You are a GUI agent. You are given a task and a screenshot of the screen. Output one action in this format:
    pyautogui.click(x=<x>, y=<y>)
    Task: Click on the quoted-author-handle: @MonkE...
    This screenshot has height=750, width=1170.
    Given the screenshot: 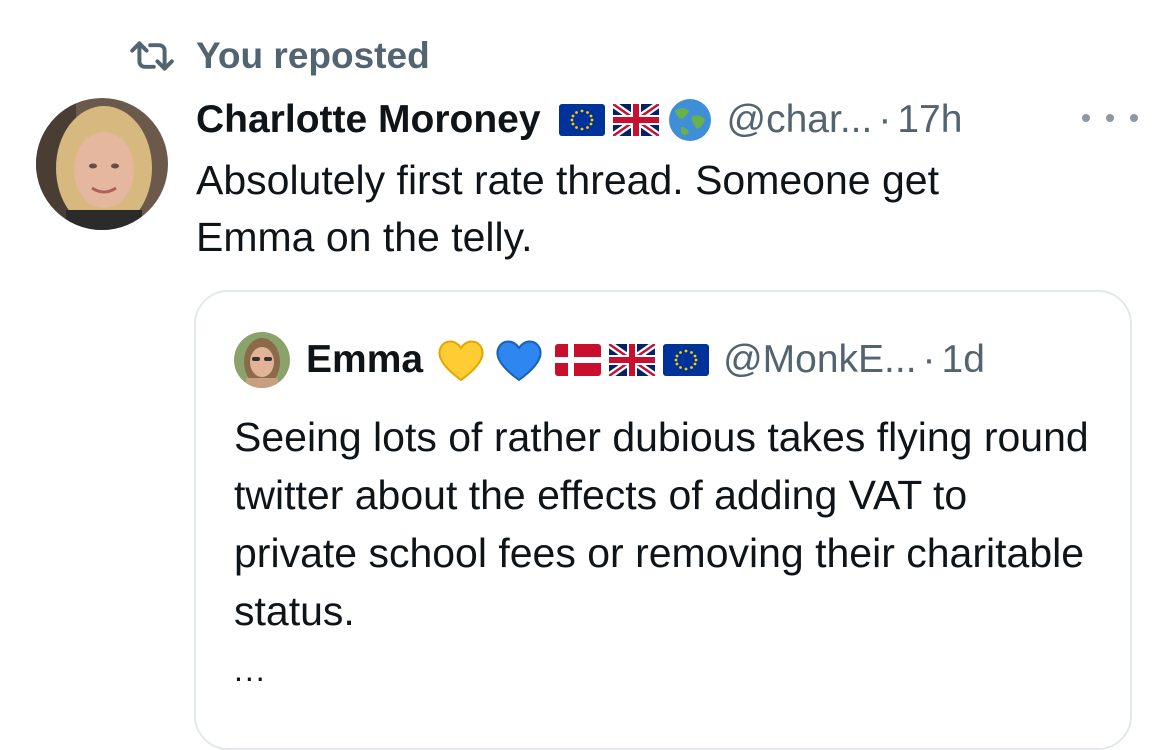 What is the action you would take?
    pyautogui.click(x=820, y=359)
    